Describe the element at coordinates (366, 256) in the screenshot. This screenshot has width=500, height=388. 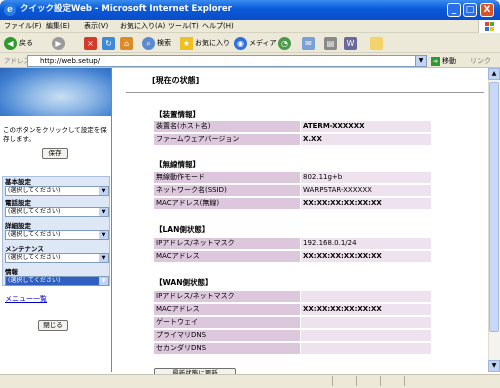
I see `lan-mac-value: XX:XX:XX:XX:XX:XX` at that location.